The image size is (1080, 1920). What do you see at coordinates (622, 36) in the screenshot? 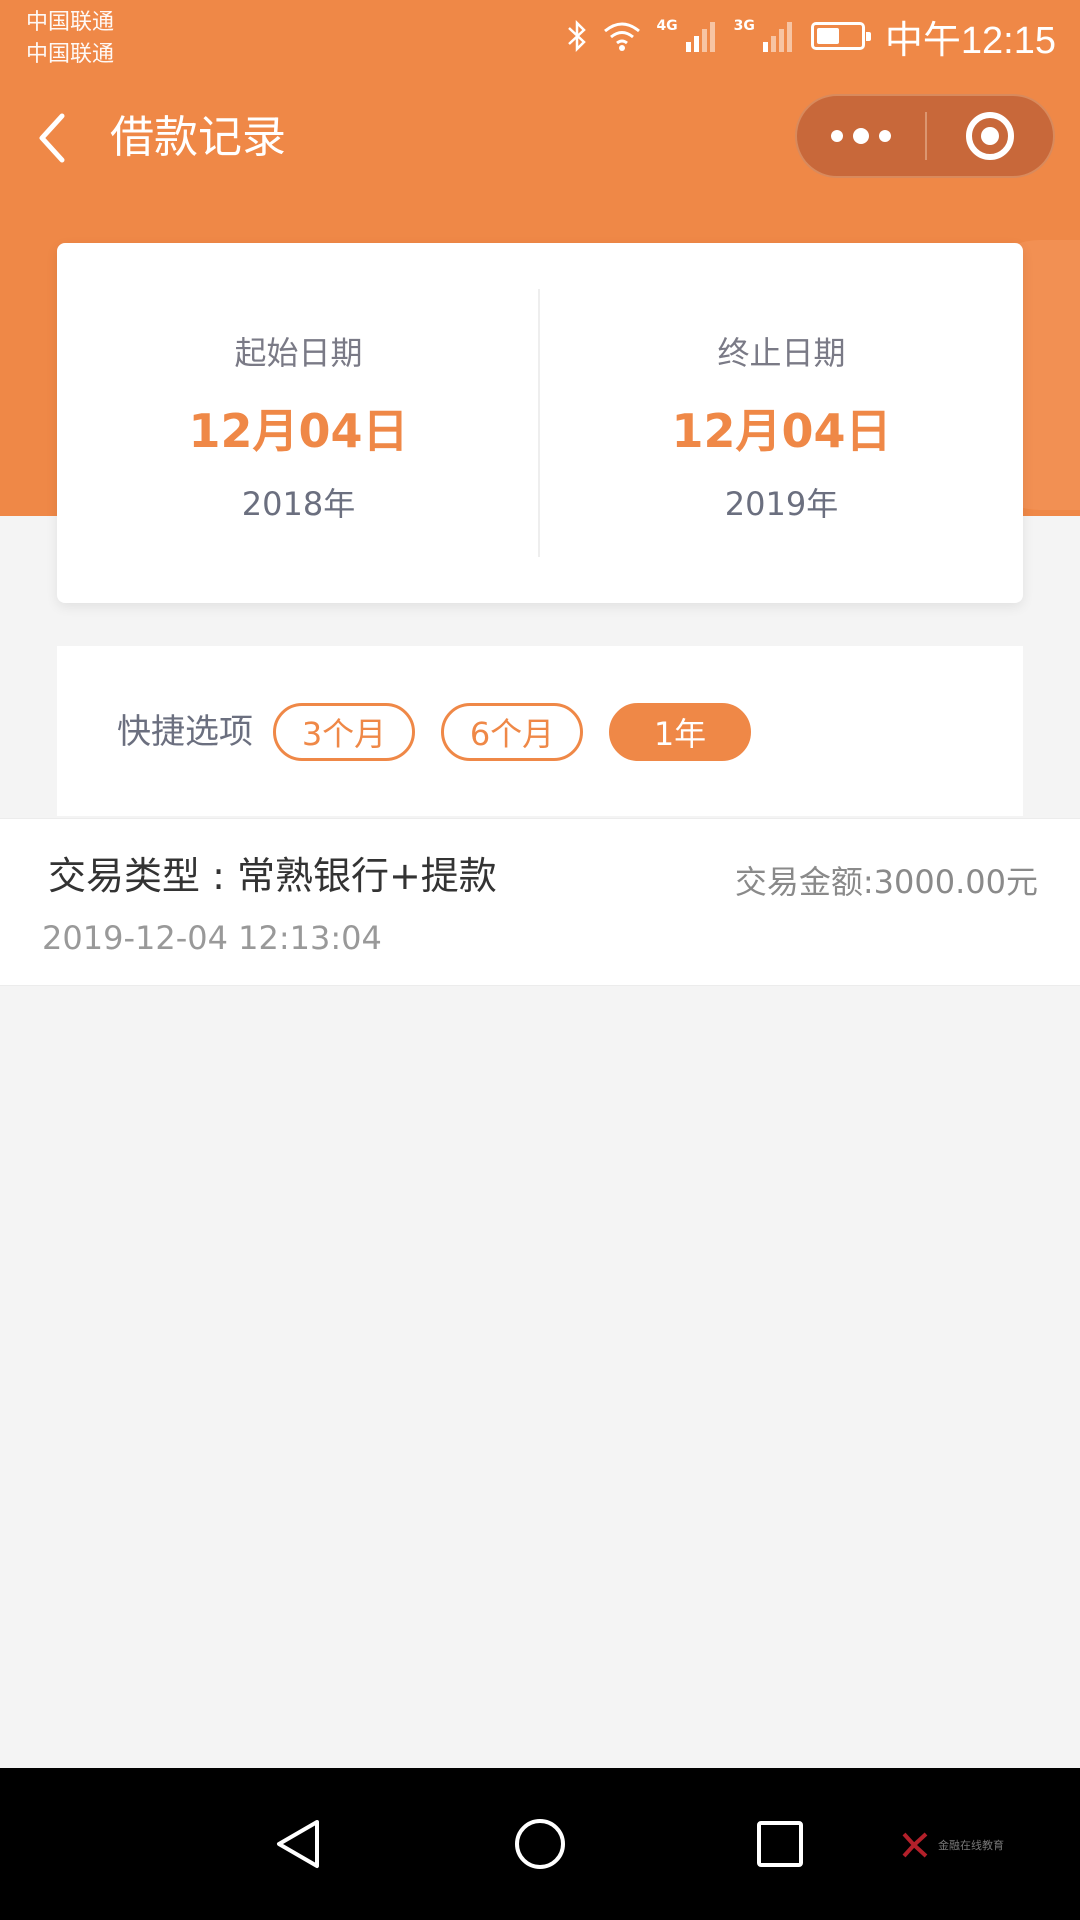
I see `wifi-icon` at bounding box center [622, 36].